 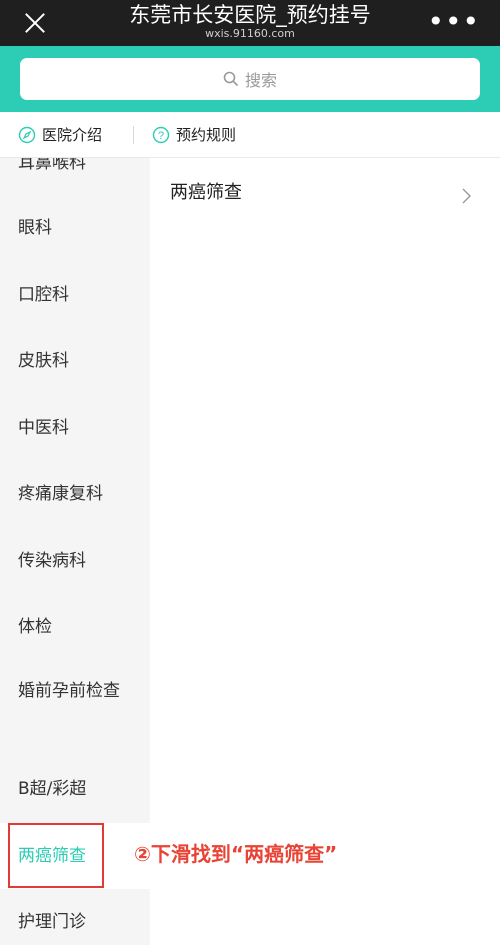 What do you see at coordinates (206, 192) in the screenshot?
I see `list-item-label: 两癌筛查` at bounding box center [206, 192].